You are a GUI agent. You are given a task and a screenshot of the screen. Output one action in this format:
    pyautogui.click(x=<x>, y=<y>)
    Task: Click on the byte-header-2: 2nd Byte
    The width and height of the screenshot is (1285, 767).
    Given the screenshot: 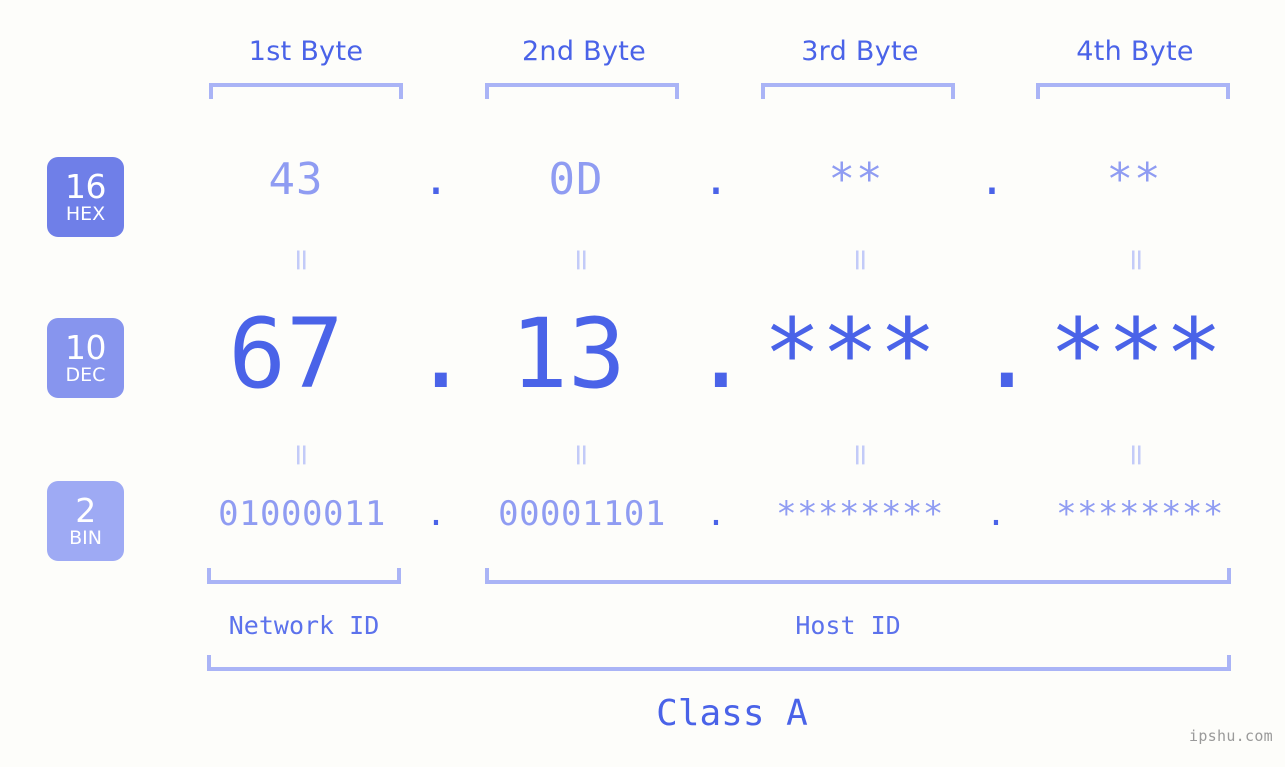 What is the action you would take?
    pyautogui.click(x=584, y=51)
    